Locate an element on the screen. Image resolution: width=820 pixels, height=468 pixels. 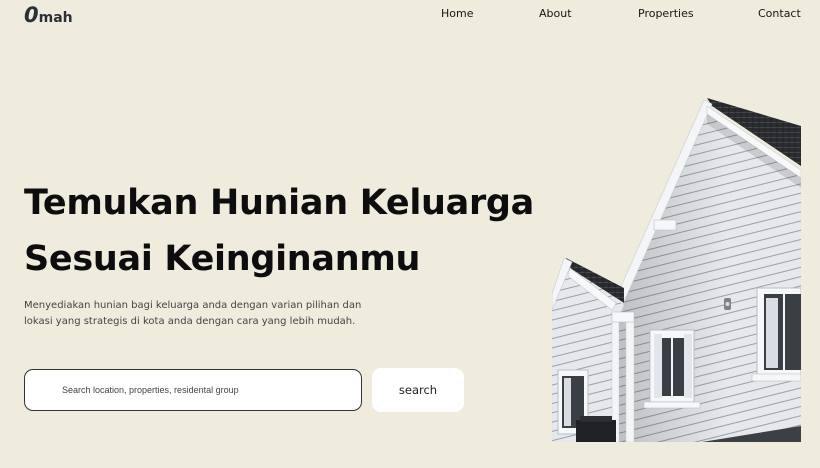
hero-title-line-2: Sesuai Keinginanmu is located at coordinates (222, 259).